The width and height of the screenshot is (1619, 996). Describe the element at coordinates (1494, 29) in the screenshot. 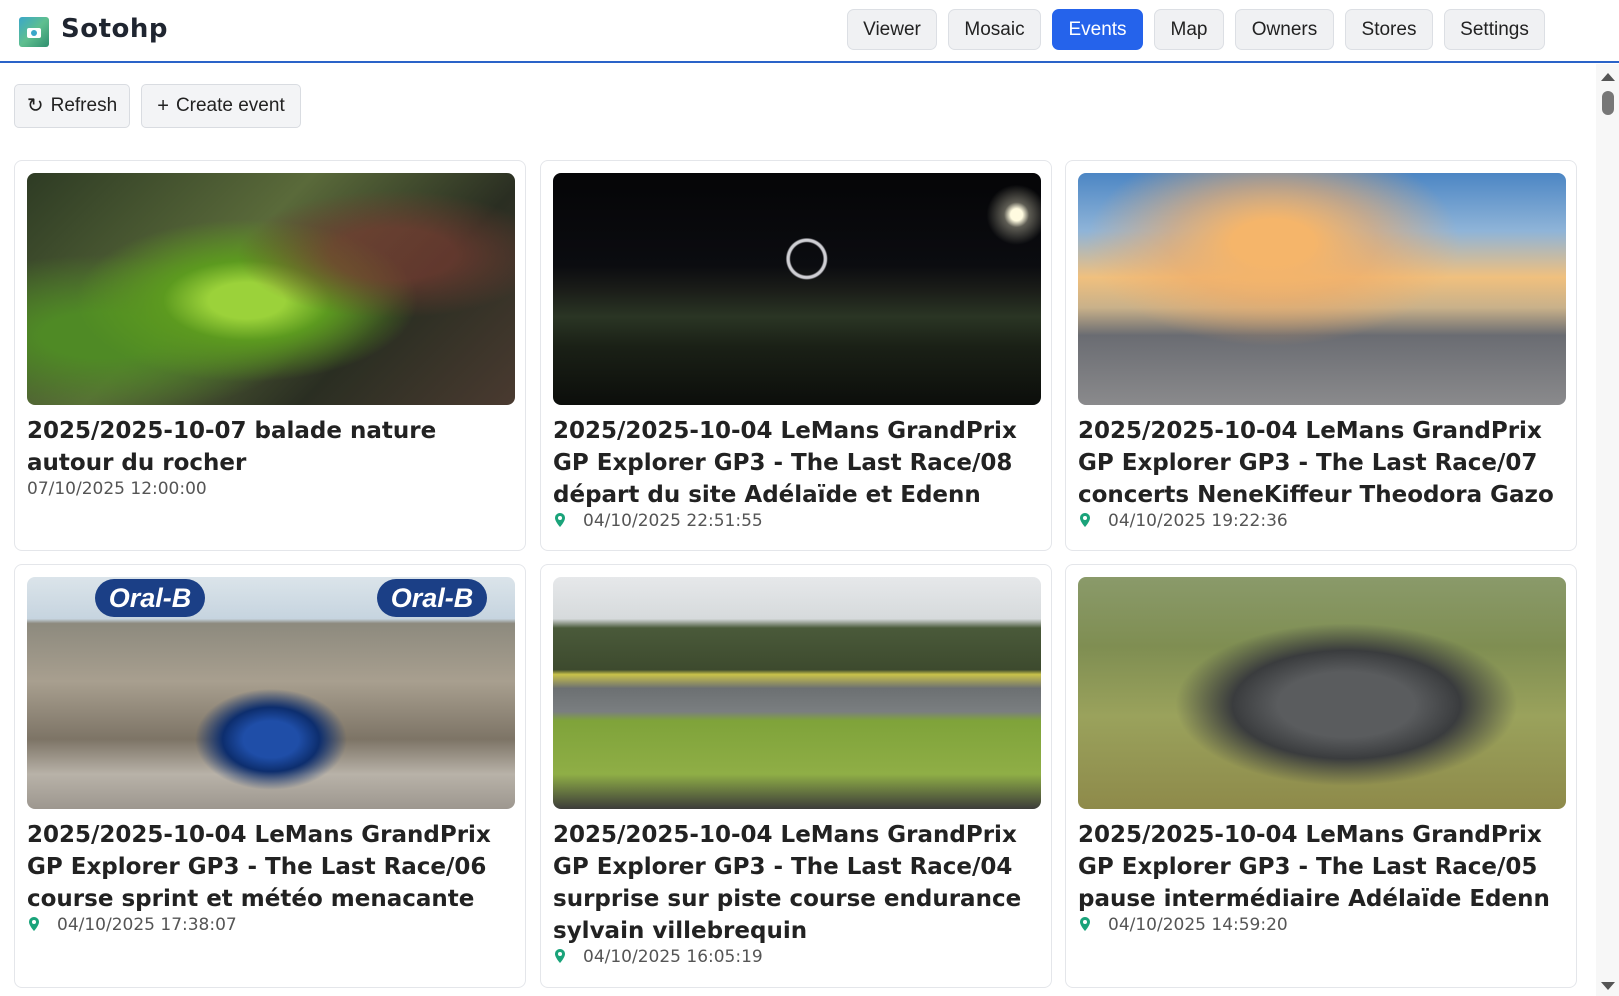

I see `nav-settings: Settings` at that location.